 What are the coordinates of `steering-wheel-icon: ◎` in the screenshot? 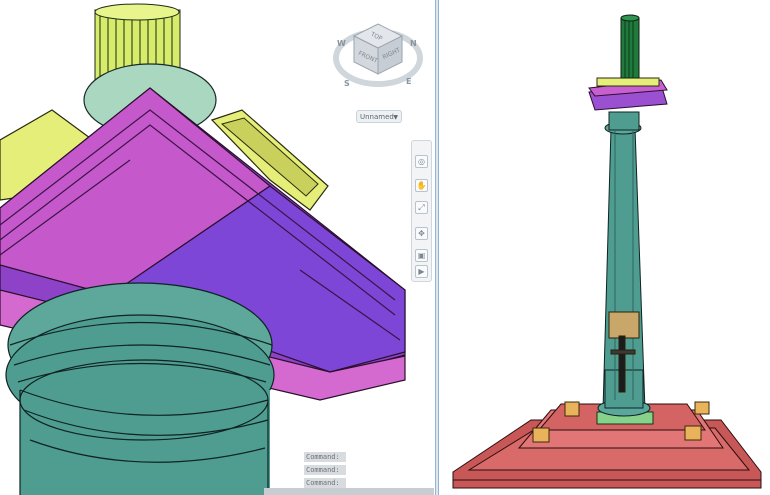 It's located at (421, 161).